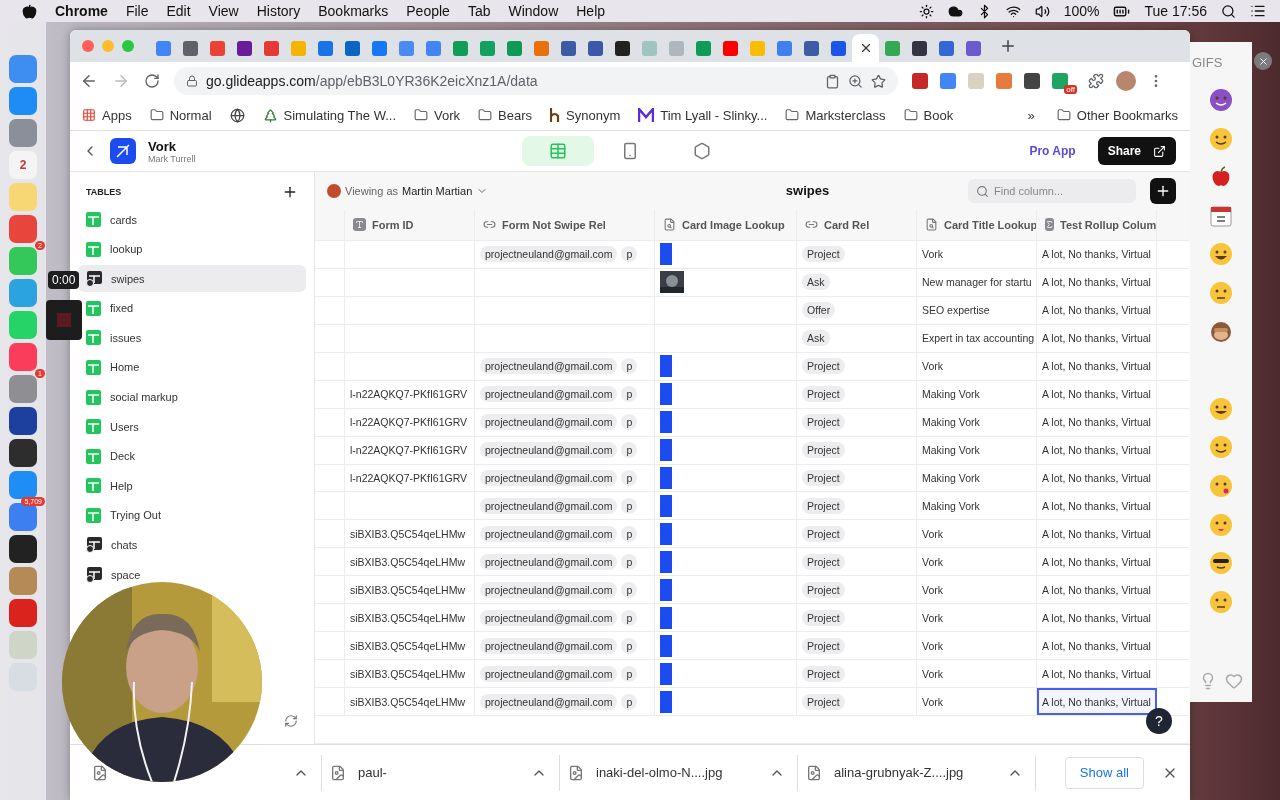  What do you see at coordinates (192, 397) in the screenshot?
I see `table-item: social markup` at bounding box center [192, 397].